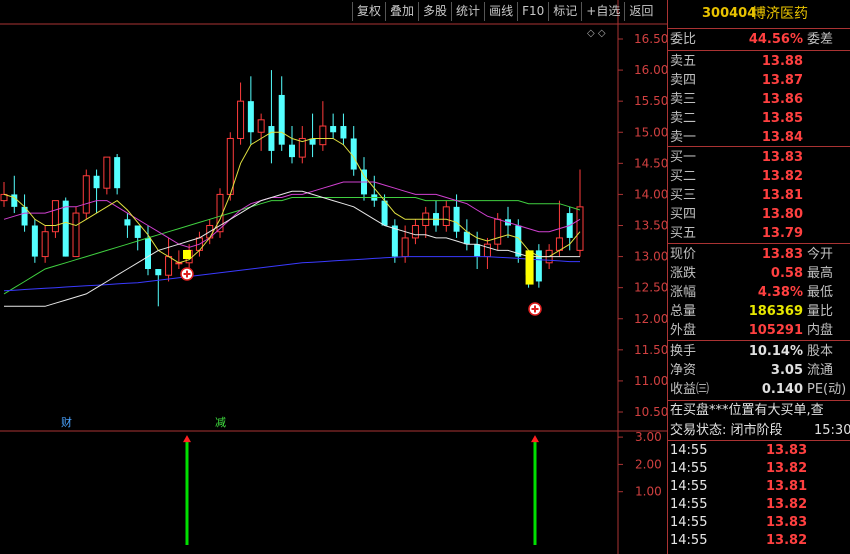 This screenshot has width=850, height=554. I want to click on ask-row: 卖四 13.87, so click(760, 80).